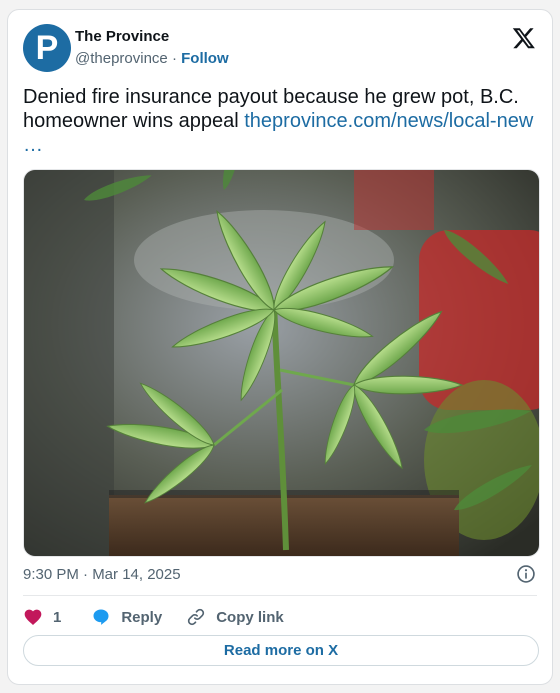  What do you see at coordinates (524, 38) in the screenshot?
I see `x-logo-icon` at bounding box center [524, 38].